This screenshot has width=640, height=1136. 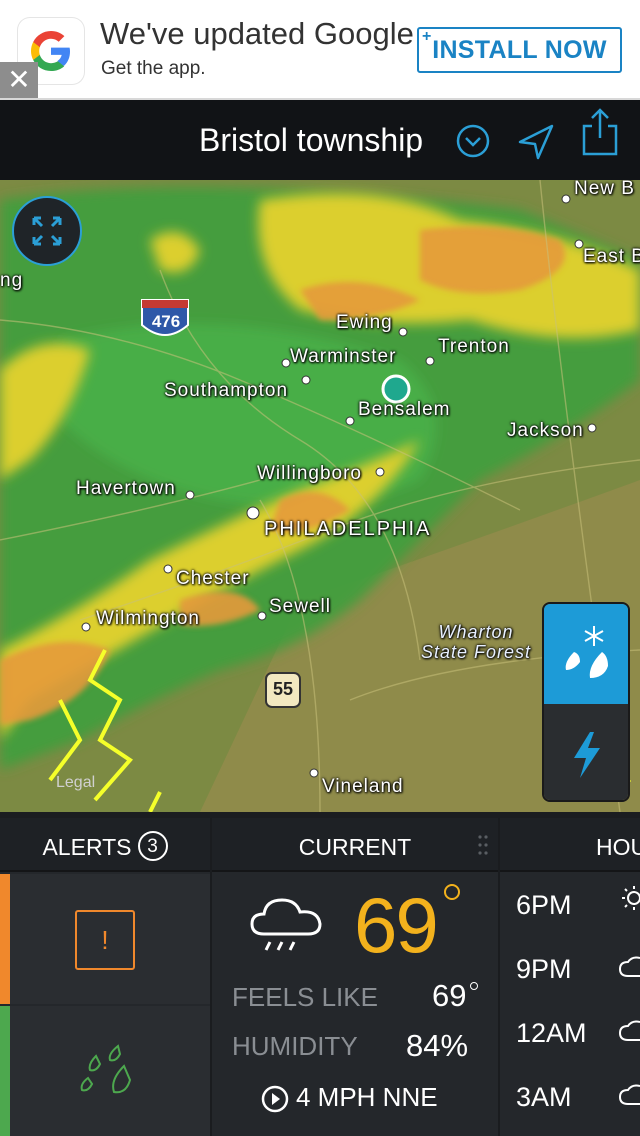 What do you see at coordinates (544, 905) in the screenshot?
I see `hour-time: 6PM` at bounding box center [544, 905].